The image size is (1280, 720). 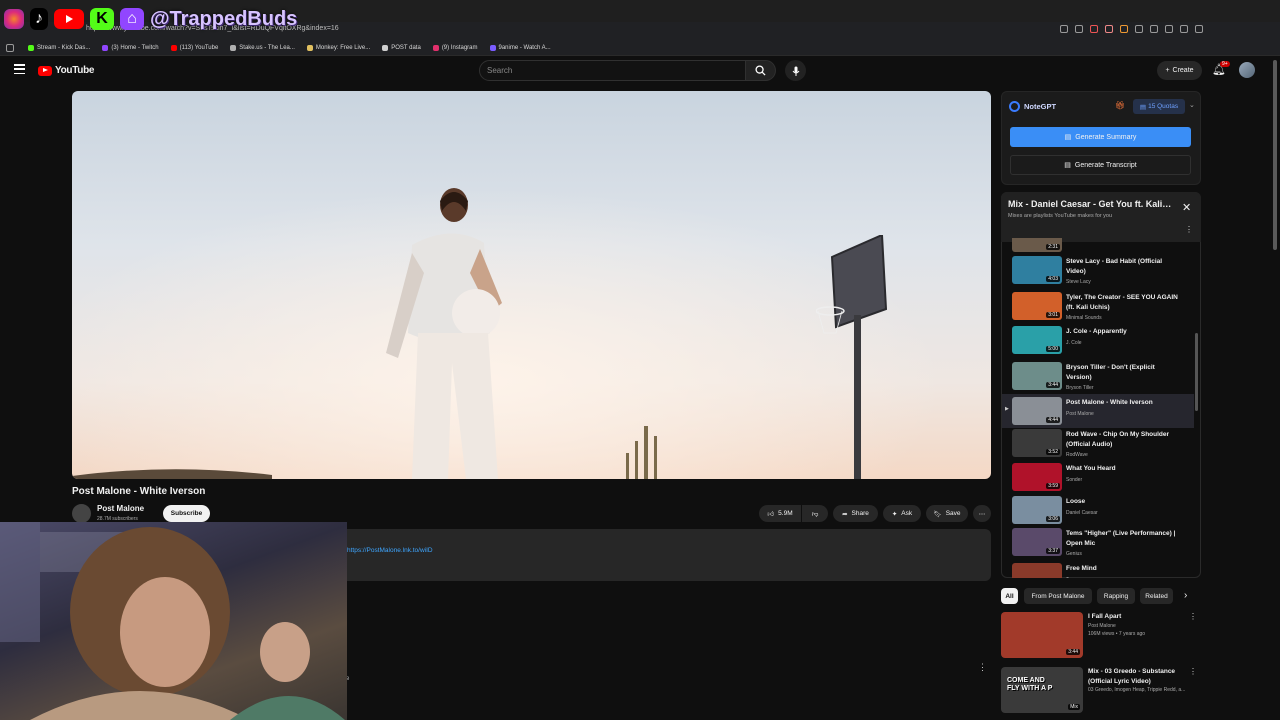 What do you see at coordinates (1042, 690) in the screenshot?
I see `recommendation-thumbnail: COME AND FLY WITH A P Mix` at bounding box center [1042, 690].